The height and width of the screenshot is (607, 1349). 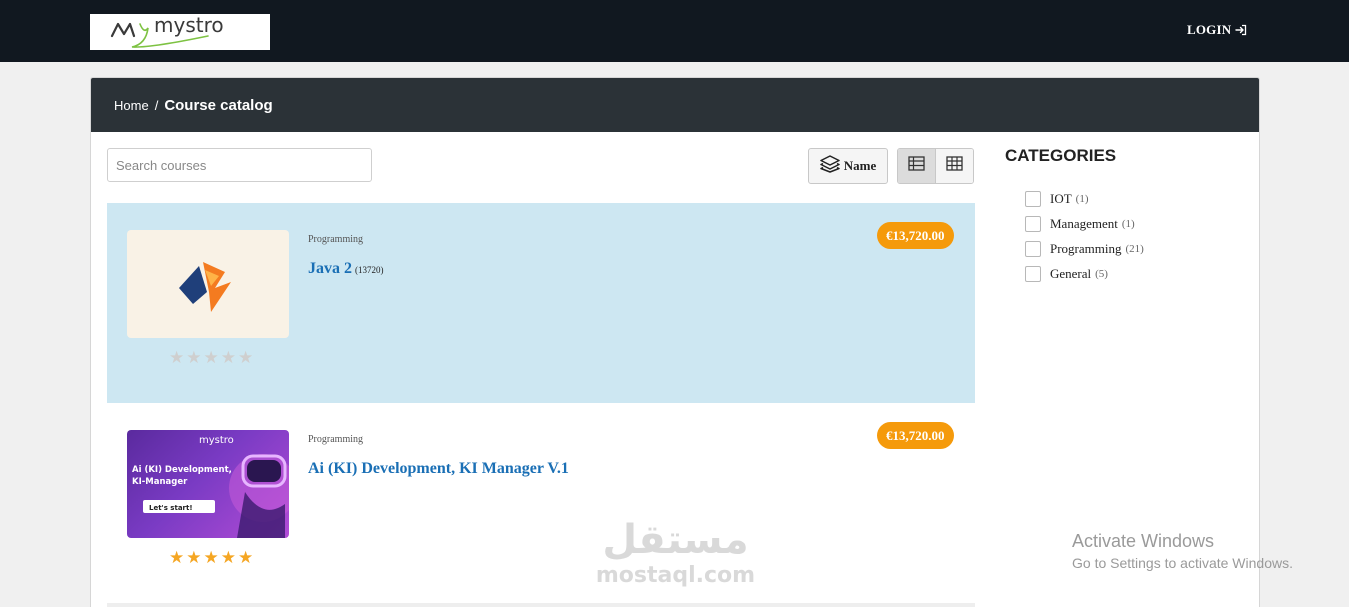 I want to click on mystro-logo: mystro, so click(x=180, y=32).